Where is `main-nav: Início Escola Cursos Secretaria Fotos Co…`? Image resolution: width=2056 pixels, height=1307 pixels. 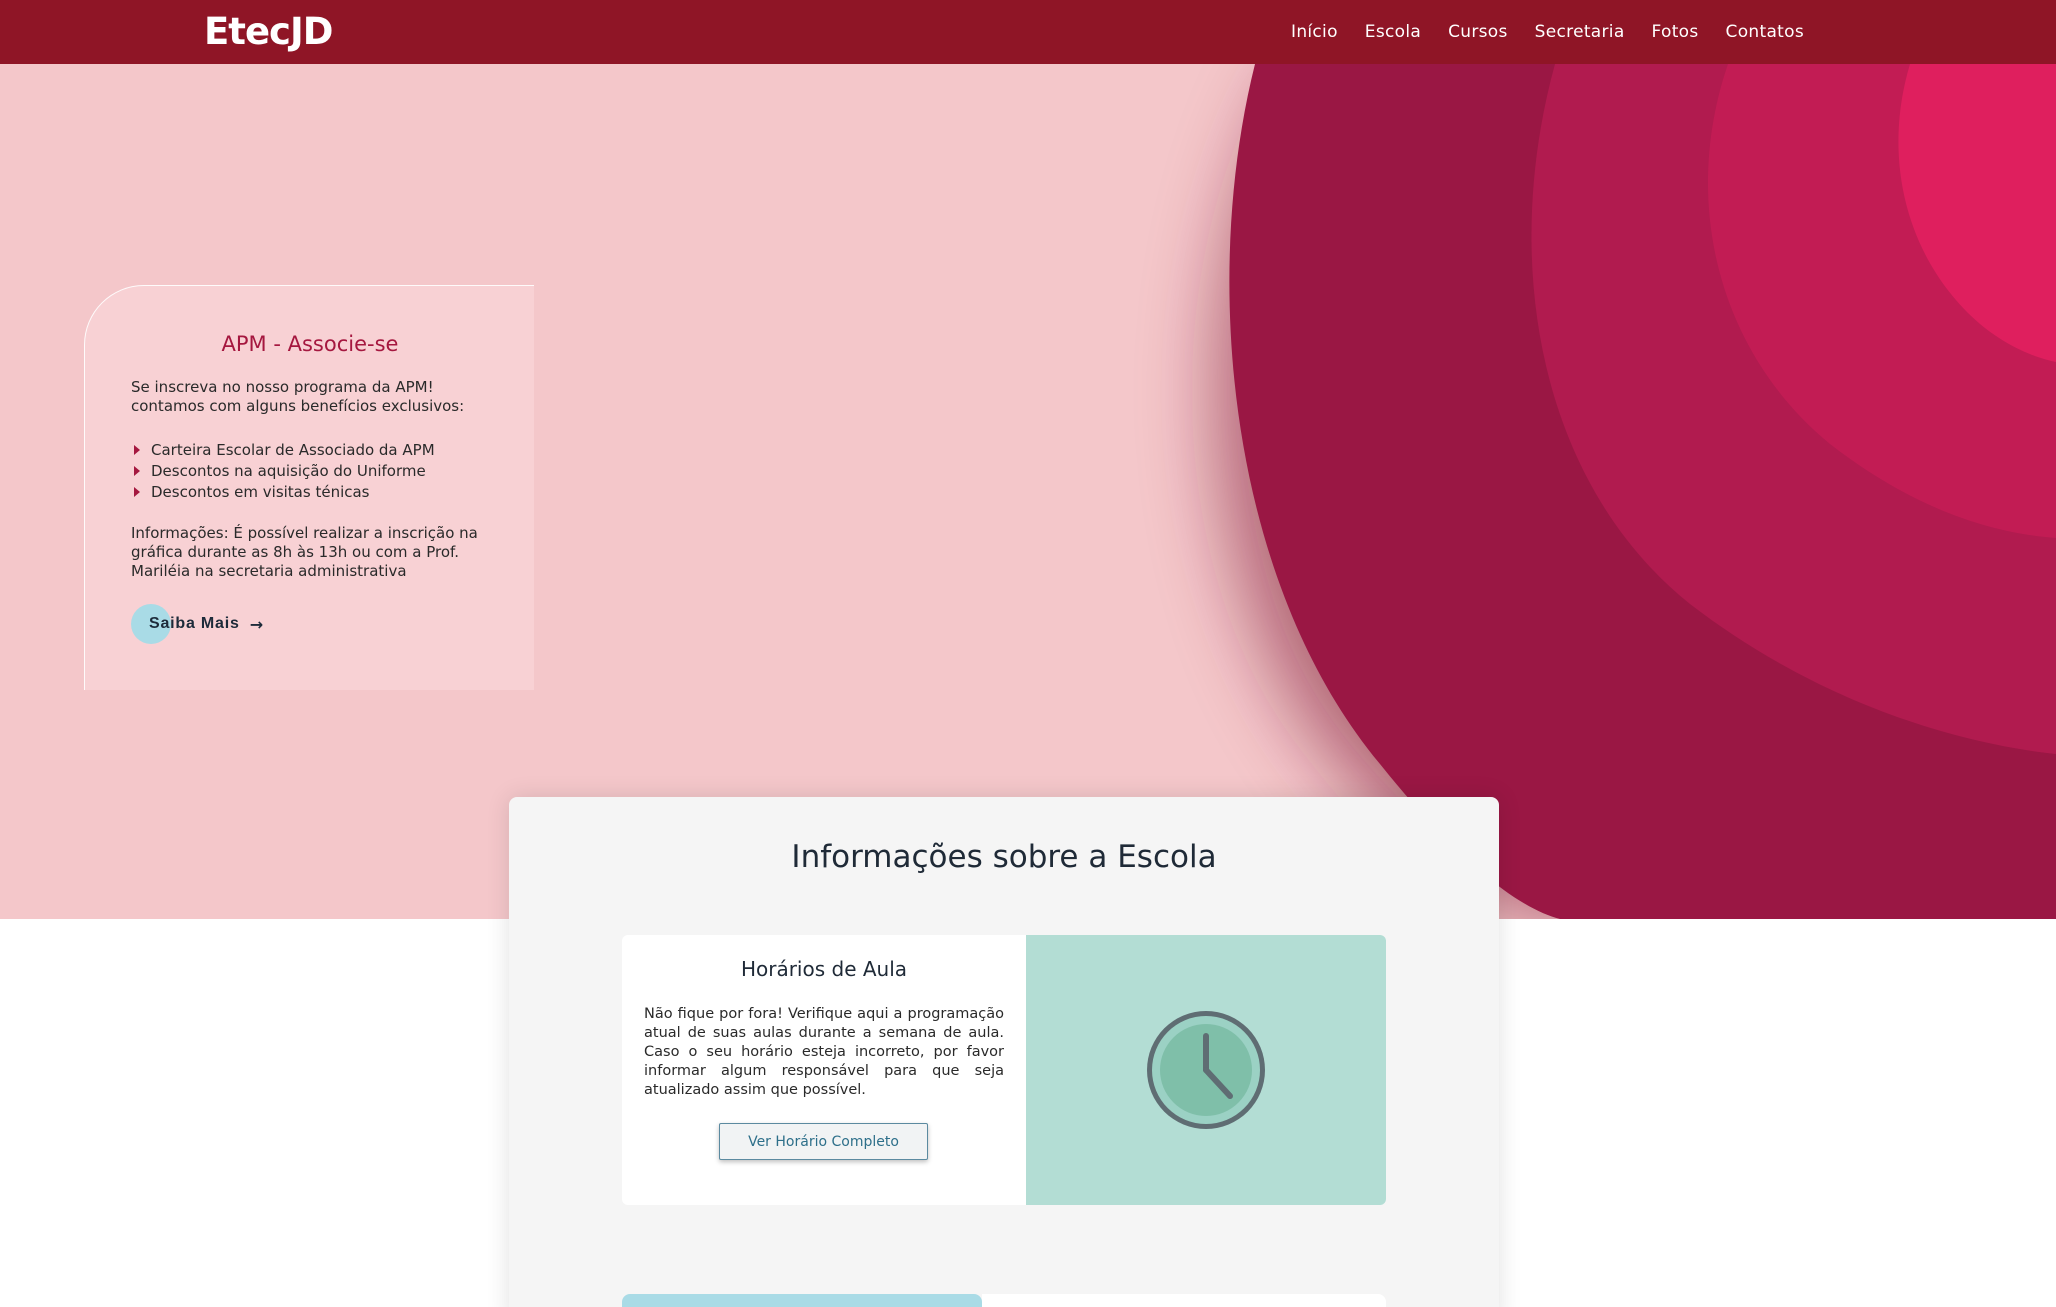 main-nav: Início Escola Cursos Secretaria Fotos Co… is located at coordinates (1534, 32).